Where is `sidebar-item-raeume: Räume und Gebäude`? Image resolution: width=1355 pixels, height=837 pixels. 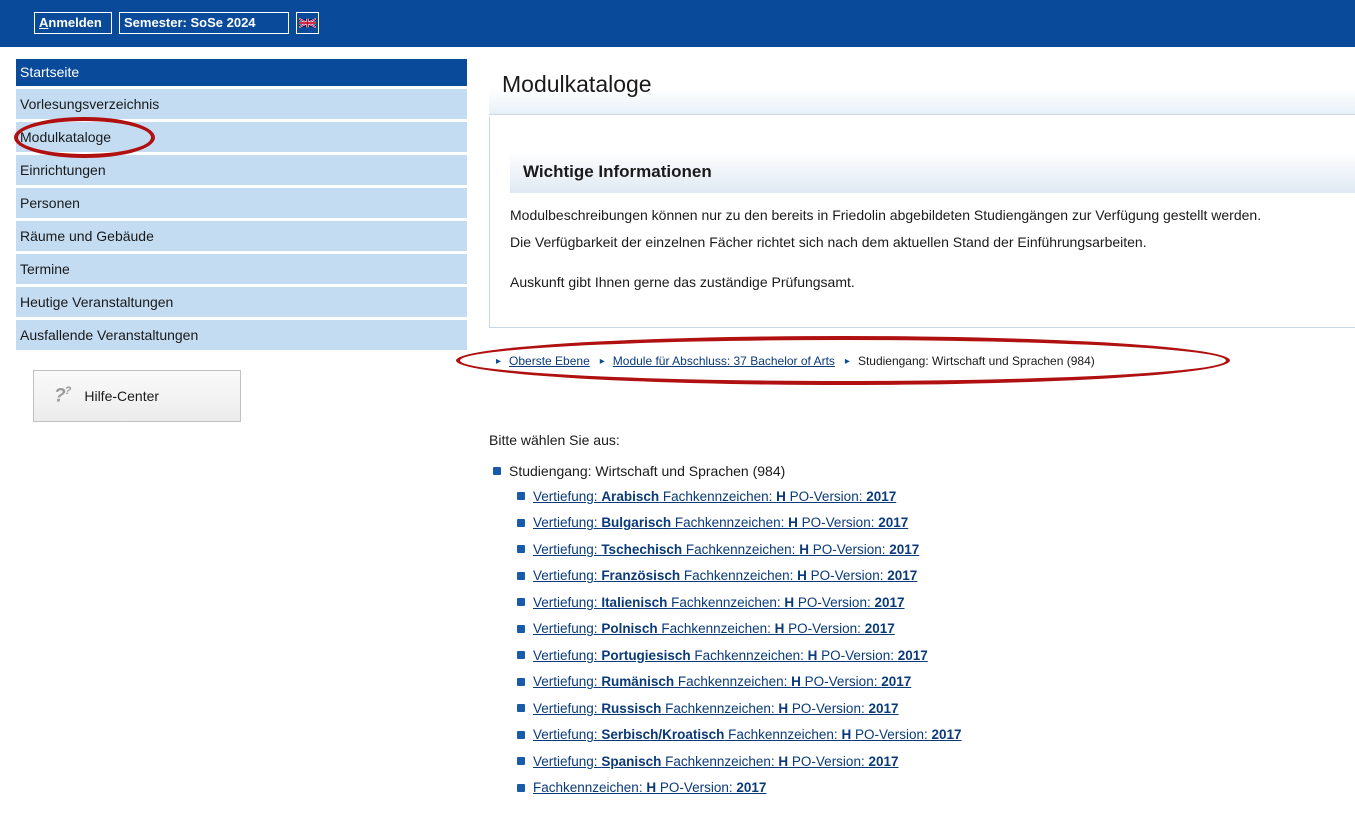 sidebar-item-raeume: Räume und Gebäude is located at coordinates (241, 236).